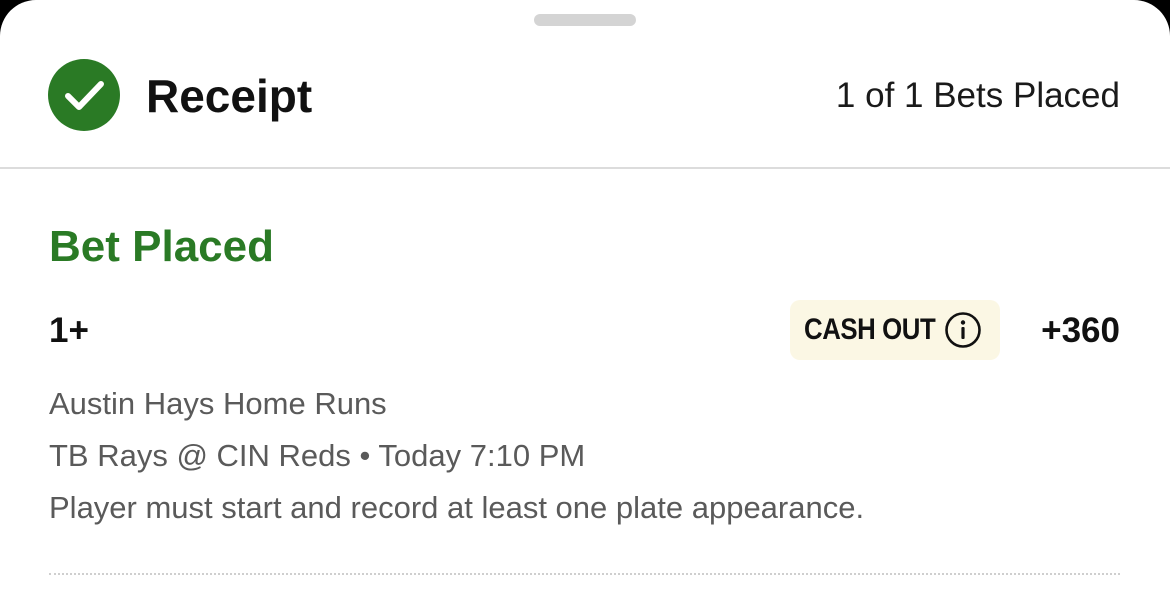 The image size is (1170, 600). Describe the element at coordinates (229, 96) in the screenshot. I see `receipt-title: Receipt` at that location.